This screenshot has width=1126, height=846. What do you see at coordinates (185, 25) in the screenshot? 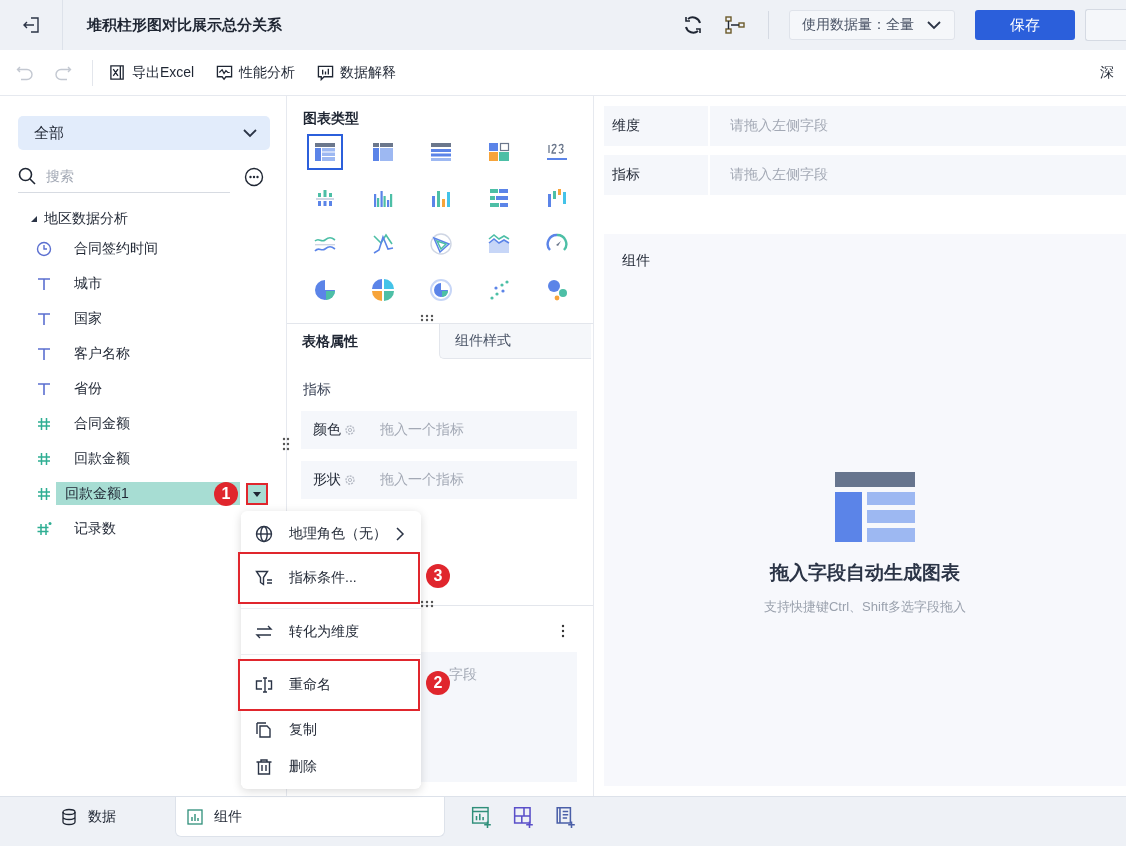
I see `report-title: 堆积柱形图对比展示总分关系` at bounding box center [185, 25].